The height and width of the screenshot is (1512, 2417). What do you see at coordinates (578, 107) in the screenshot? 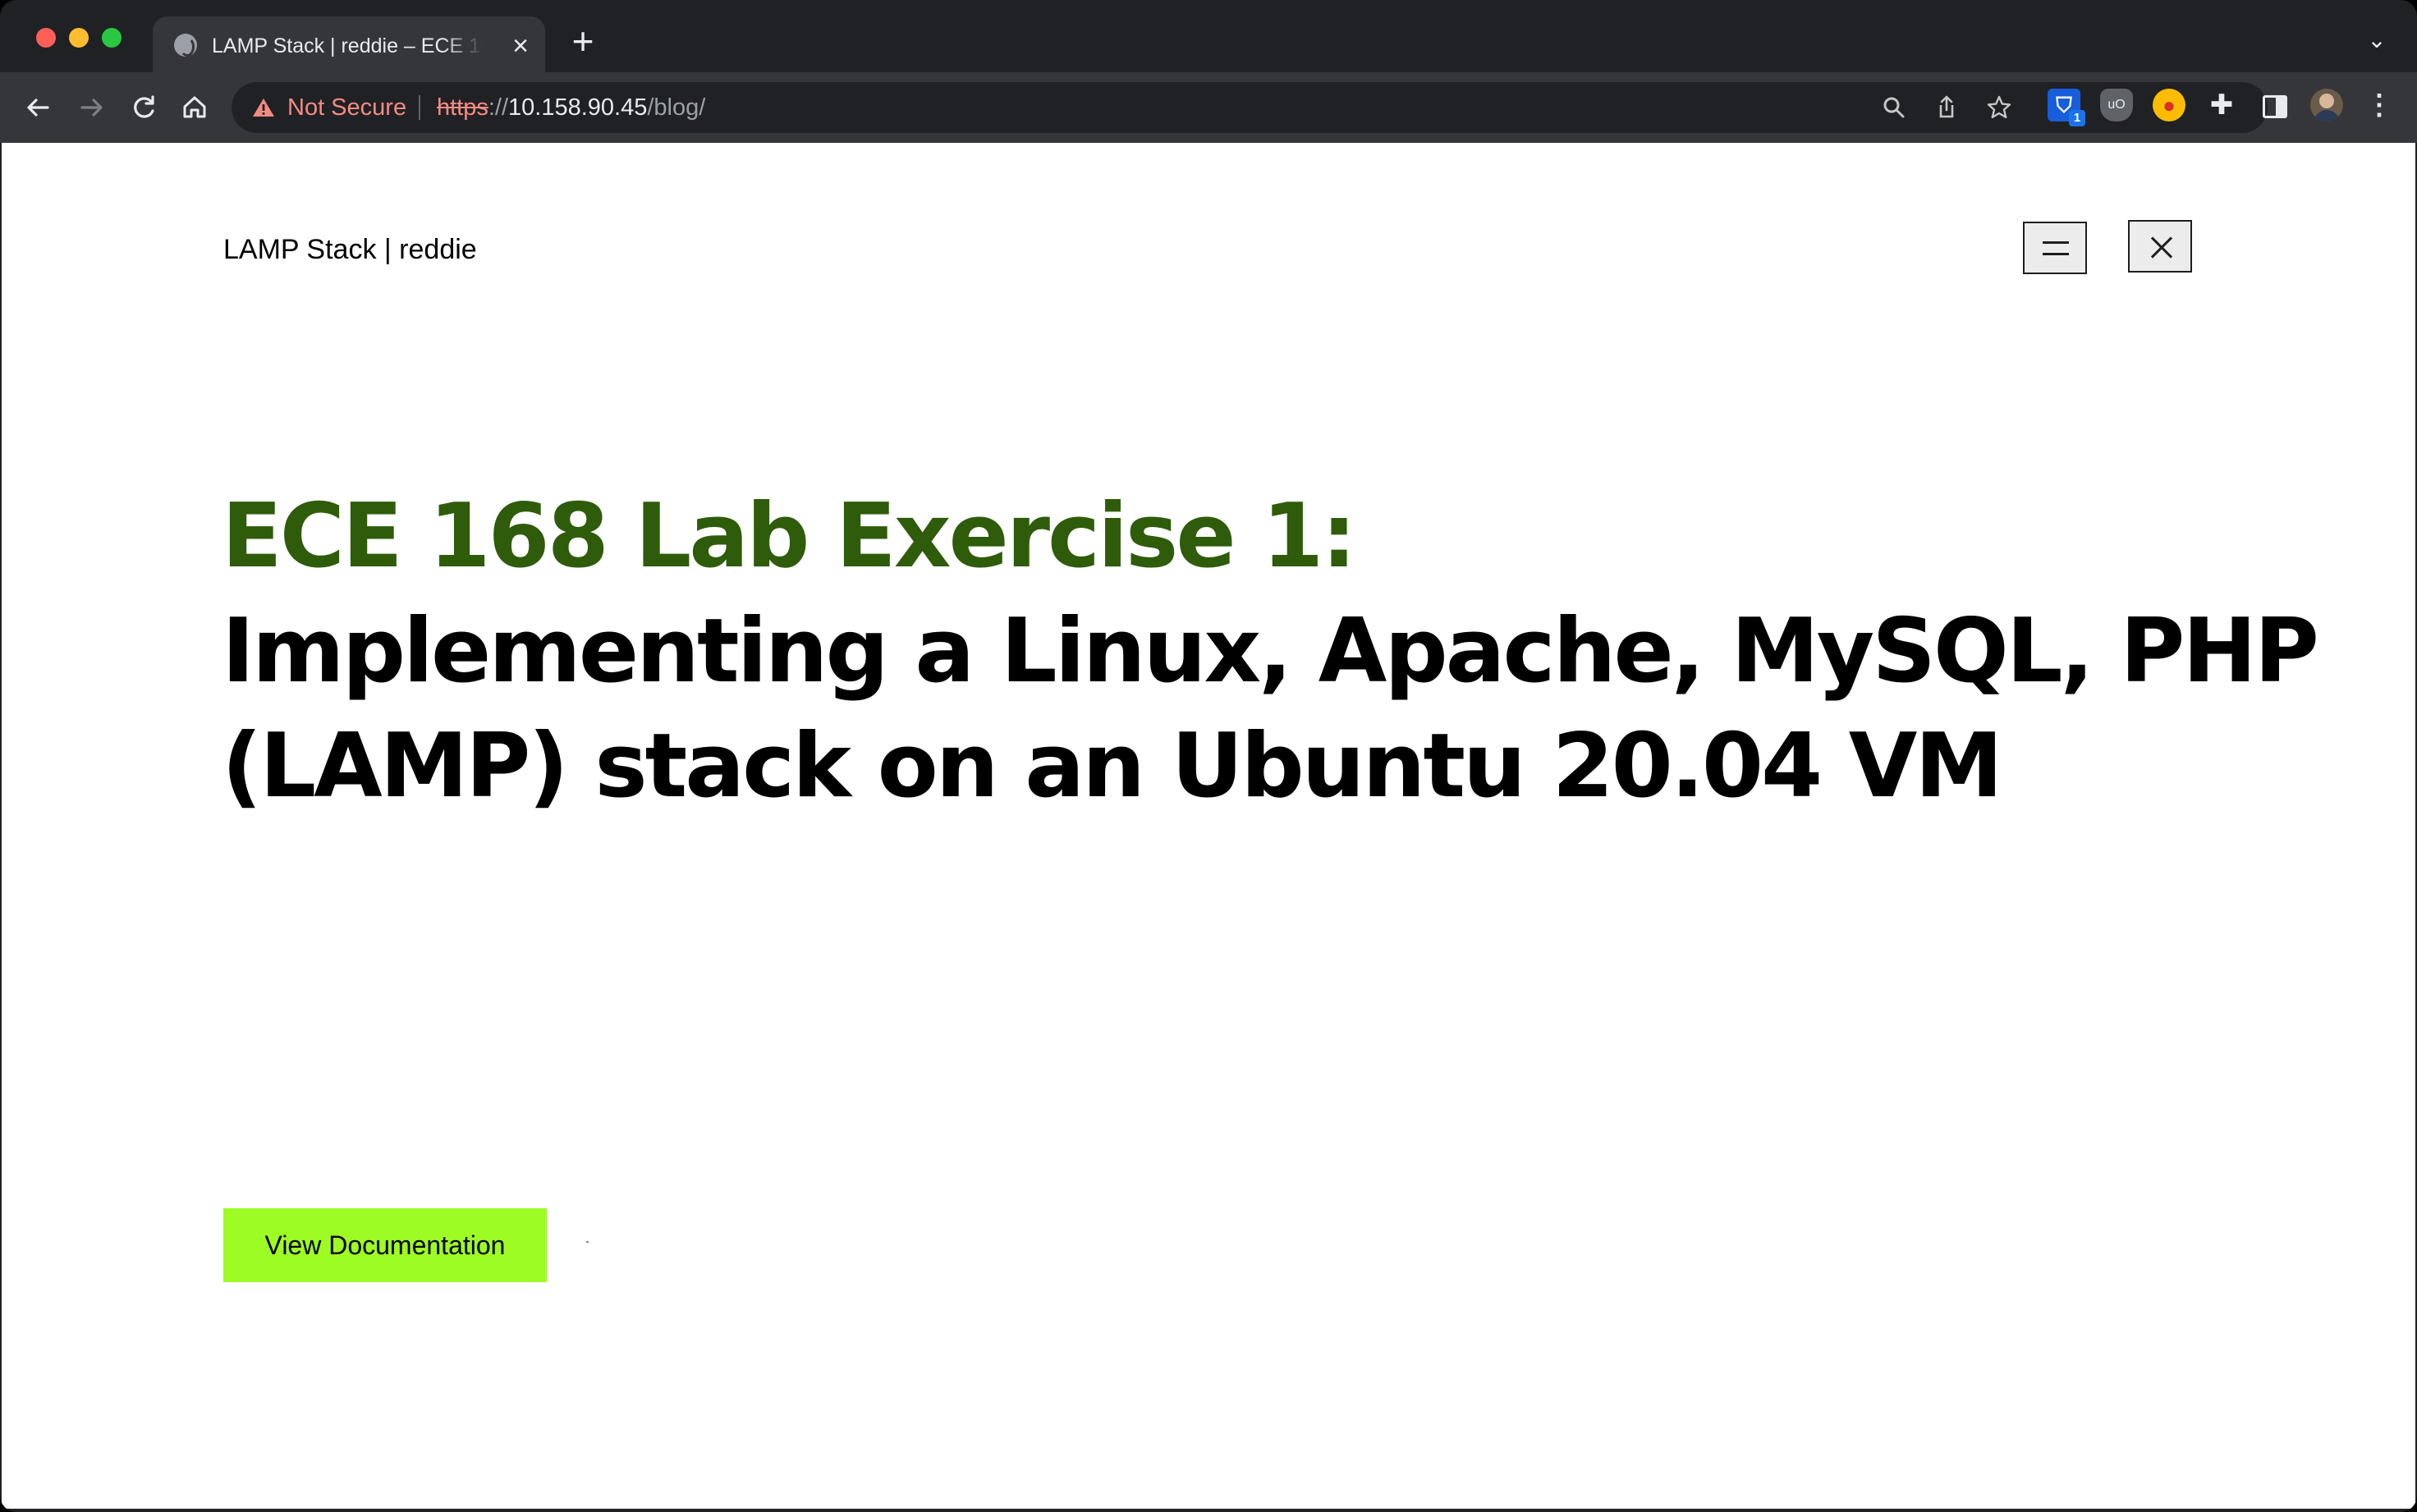
I see `url-host: 10.158.90.45` at bounding box center [578, 107].